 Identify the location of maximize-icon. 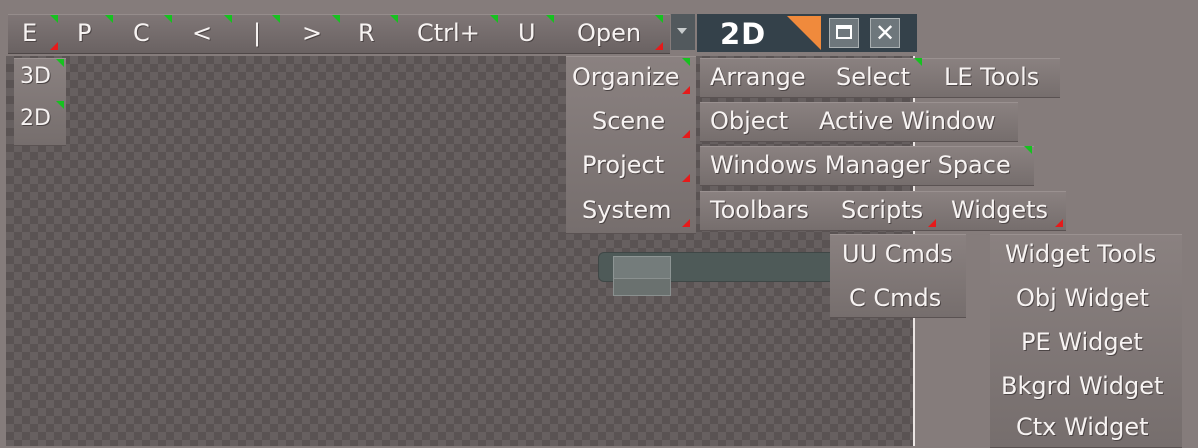
(844, 32).